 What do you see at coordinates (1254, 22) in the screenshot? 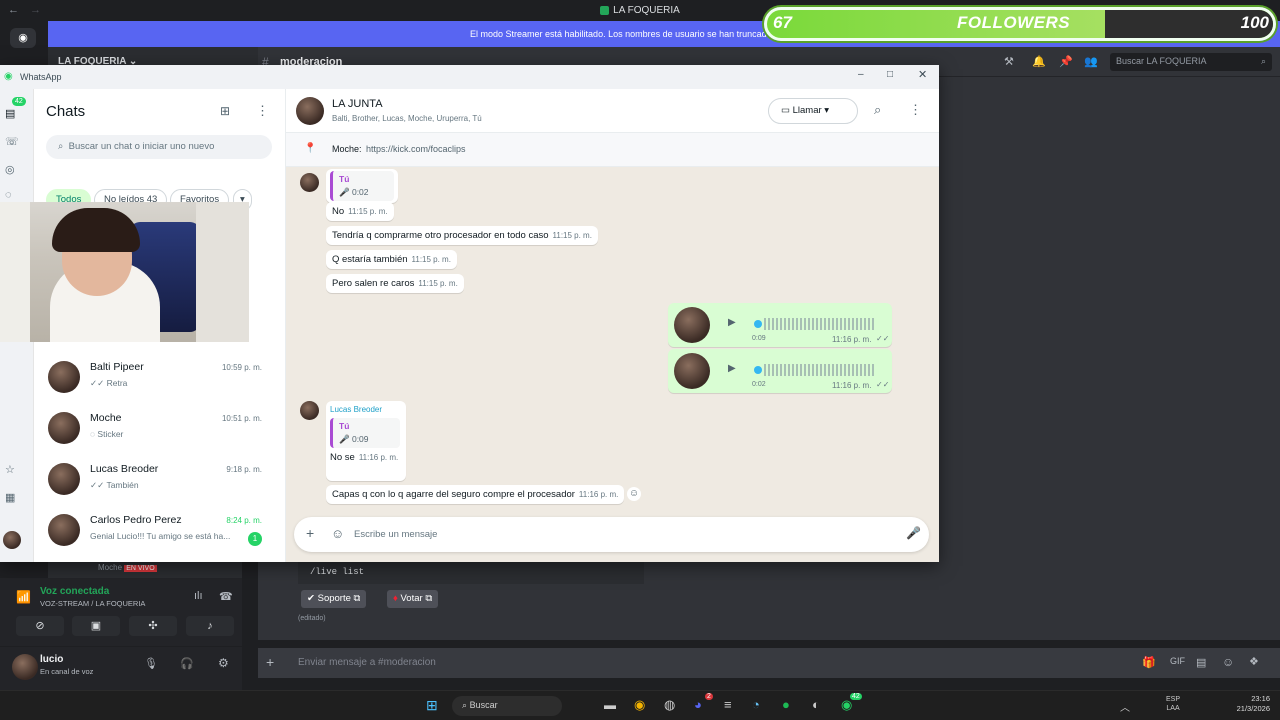
I see `followers-goal: 100` at bounding box center [1254, 22].